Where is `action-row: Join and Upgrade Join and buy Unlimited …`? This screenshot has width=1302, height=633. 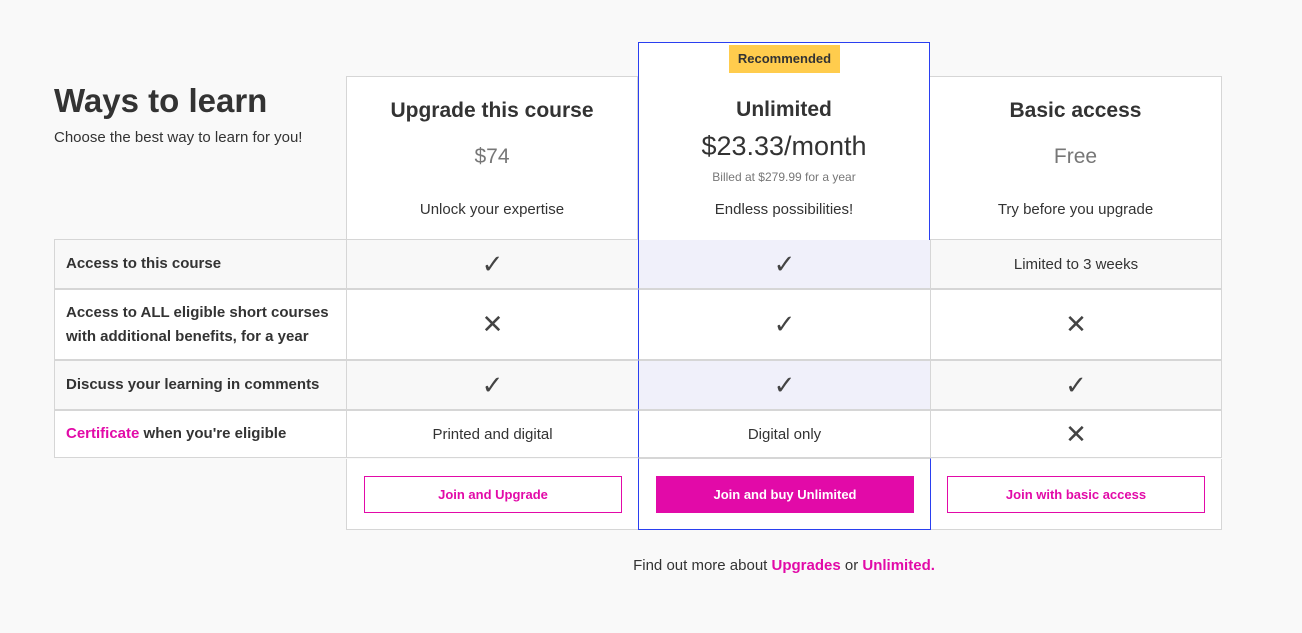 action-row: Join and Upgrade Join and buy Unlimited … is located at coordinates (784, 494).